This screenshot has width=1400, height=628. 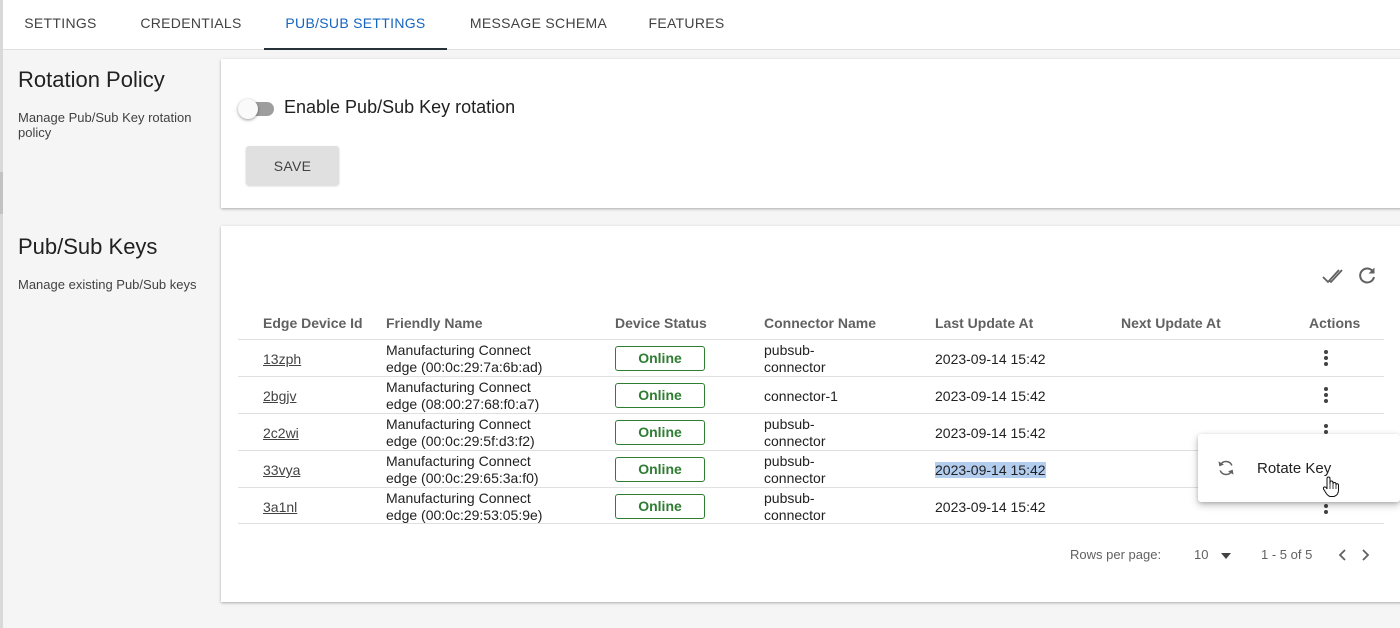 I want to click on rotation-toggle-label: Enable Pub/Sub Key rotation, so click(x=400, y=107).